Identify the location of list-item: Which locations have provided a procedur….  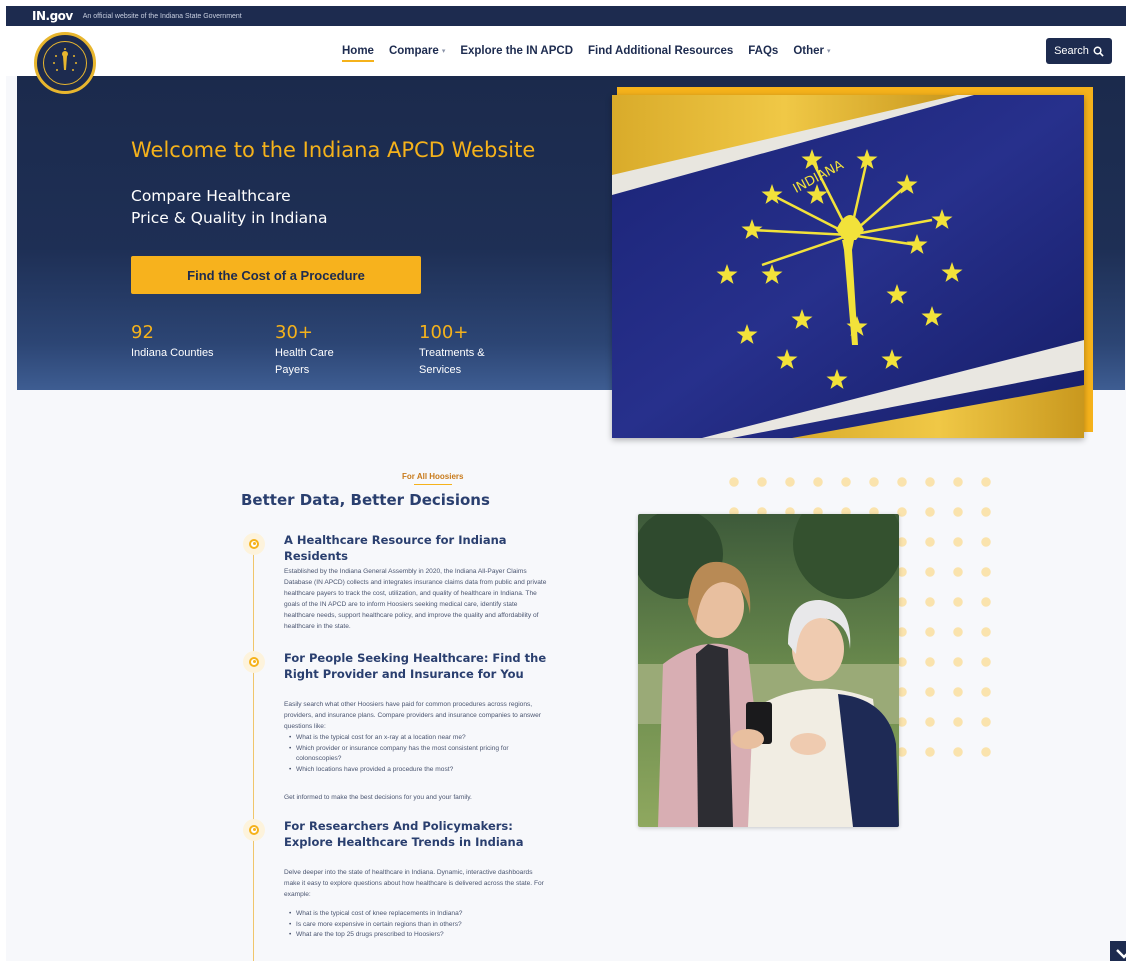
(421, 770).